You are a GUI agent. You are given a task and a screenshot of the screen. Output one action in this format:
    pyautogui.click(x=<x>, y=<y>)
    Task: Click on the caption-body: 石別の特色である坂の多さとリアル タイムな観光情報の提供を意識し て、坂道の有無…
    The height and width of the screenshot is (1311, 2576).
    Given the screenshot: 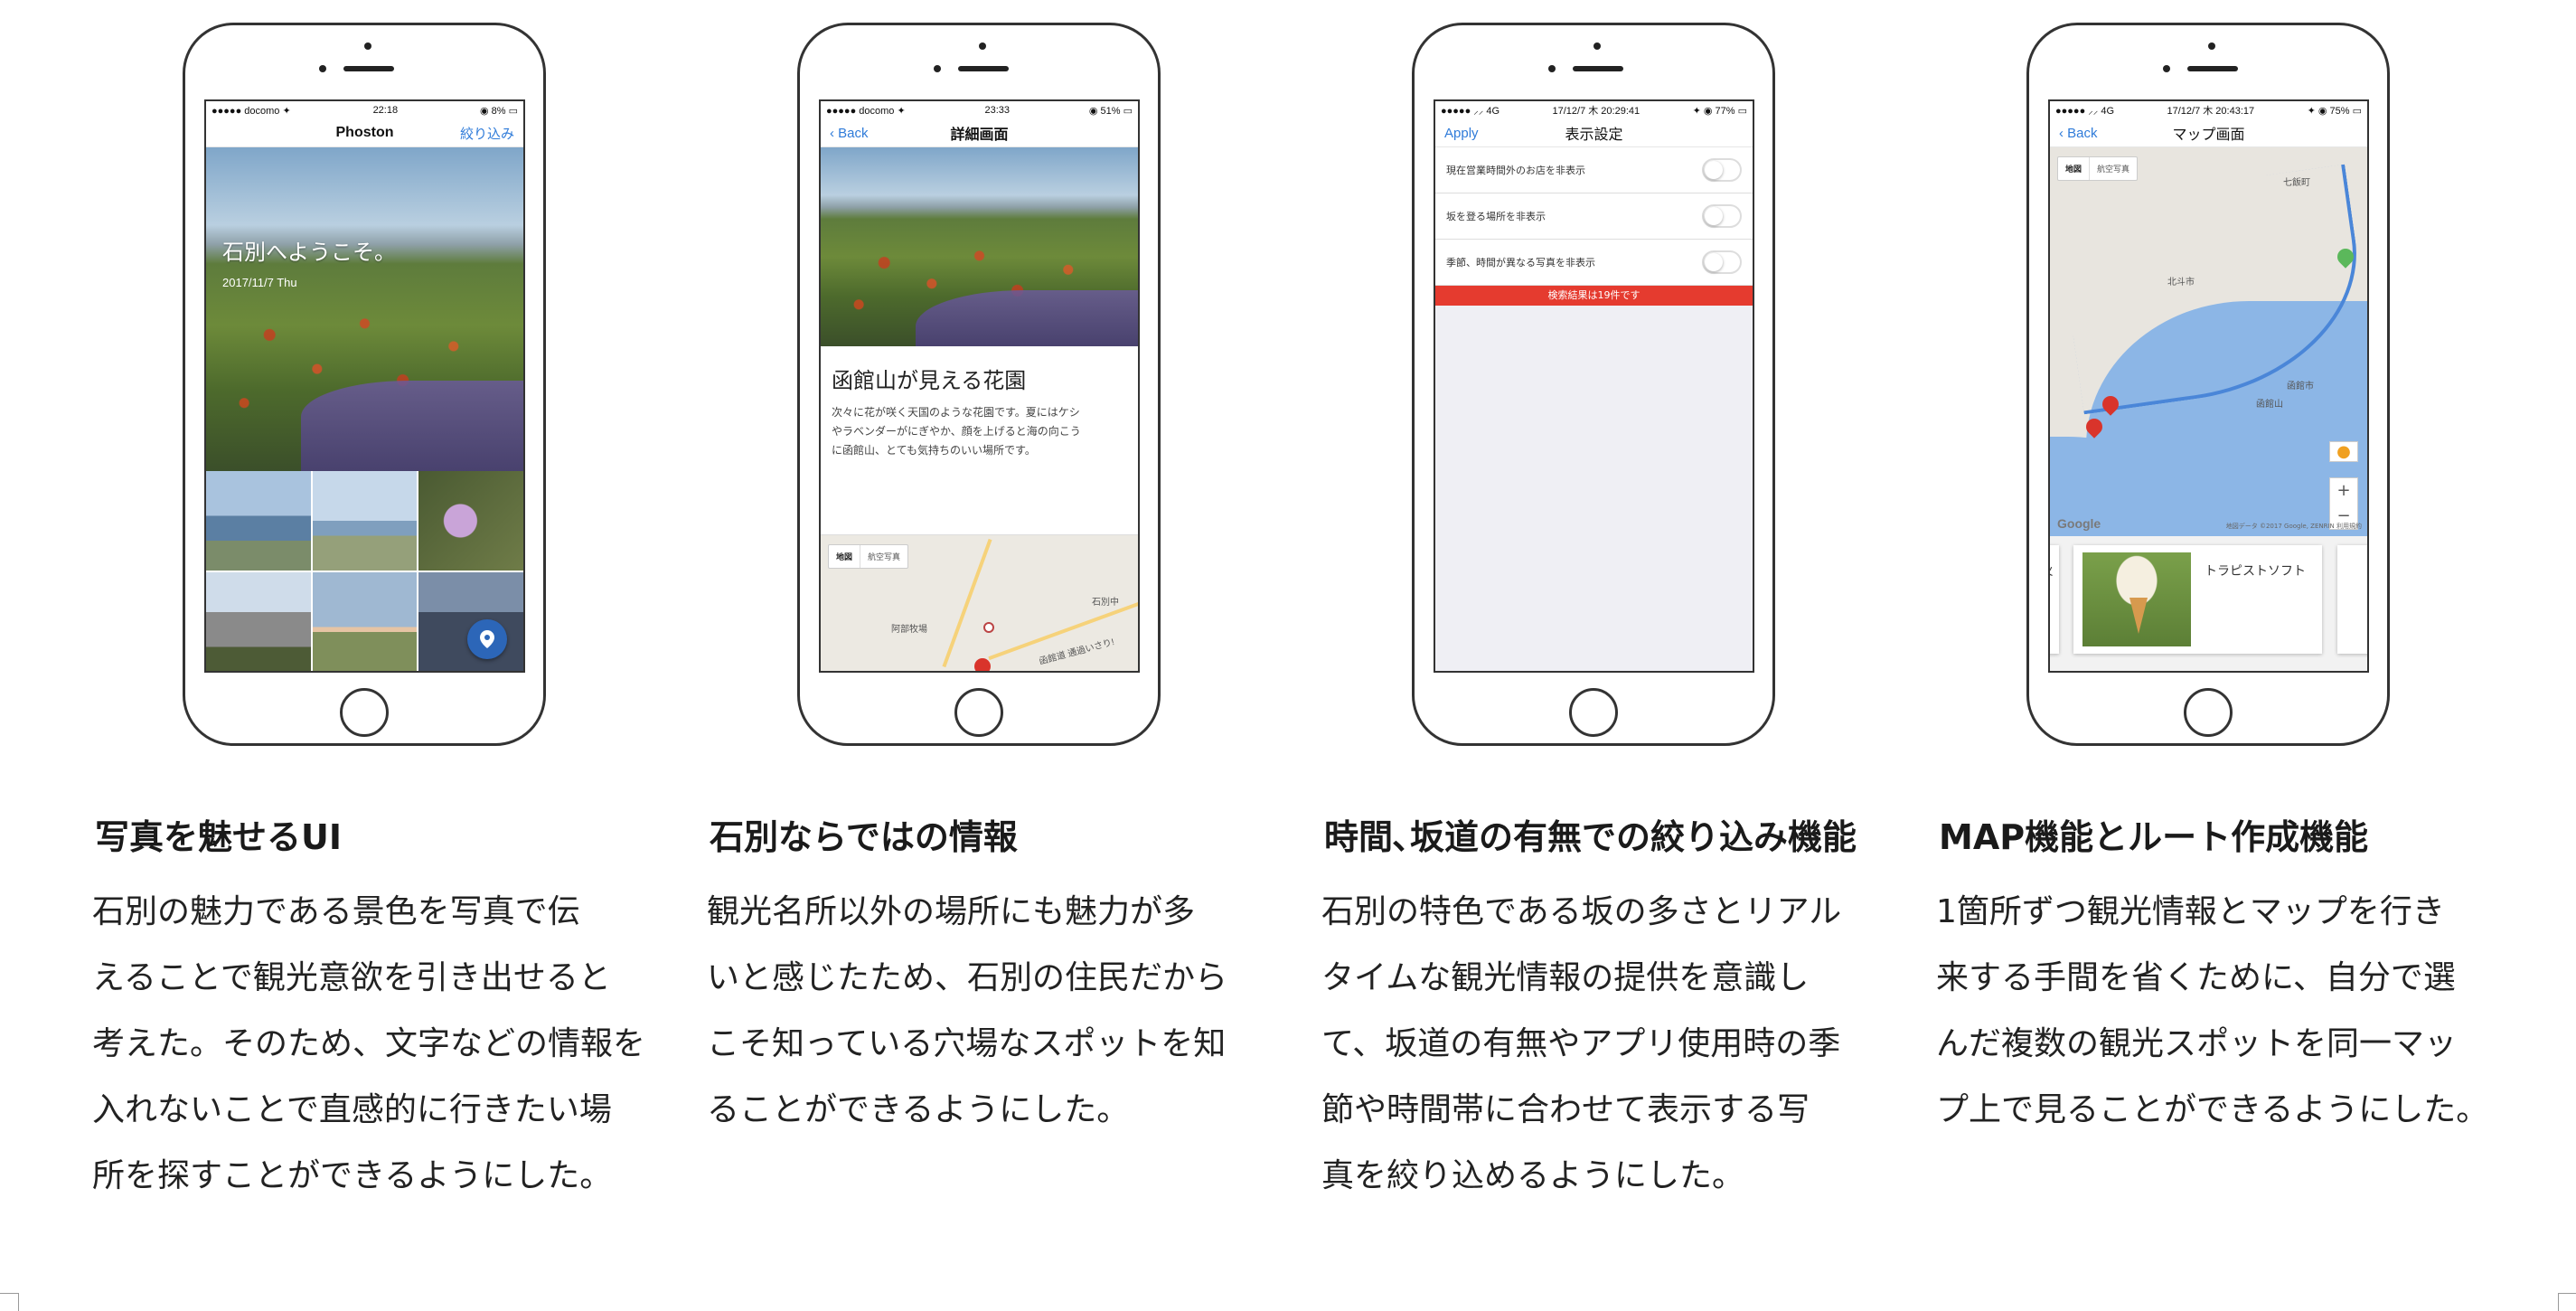 What is the action you would take?
    pyautogui.click(x=1581, y=1044)
    